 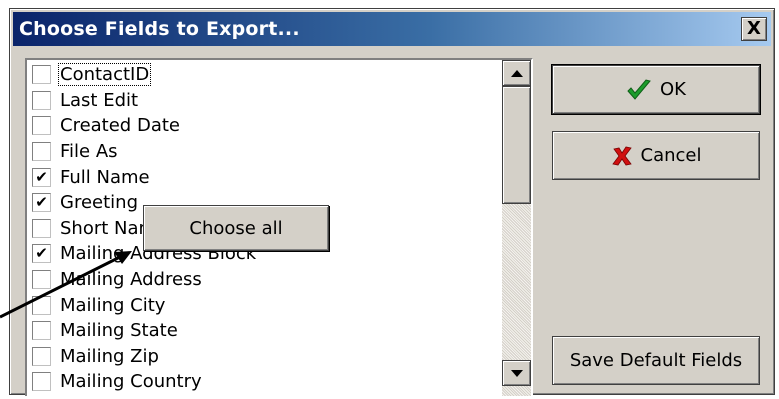 I want to click on checkmark-icon, so click(x=639, y=89).